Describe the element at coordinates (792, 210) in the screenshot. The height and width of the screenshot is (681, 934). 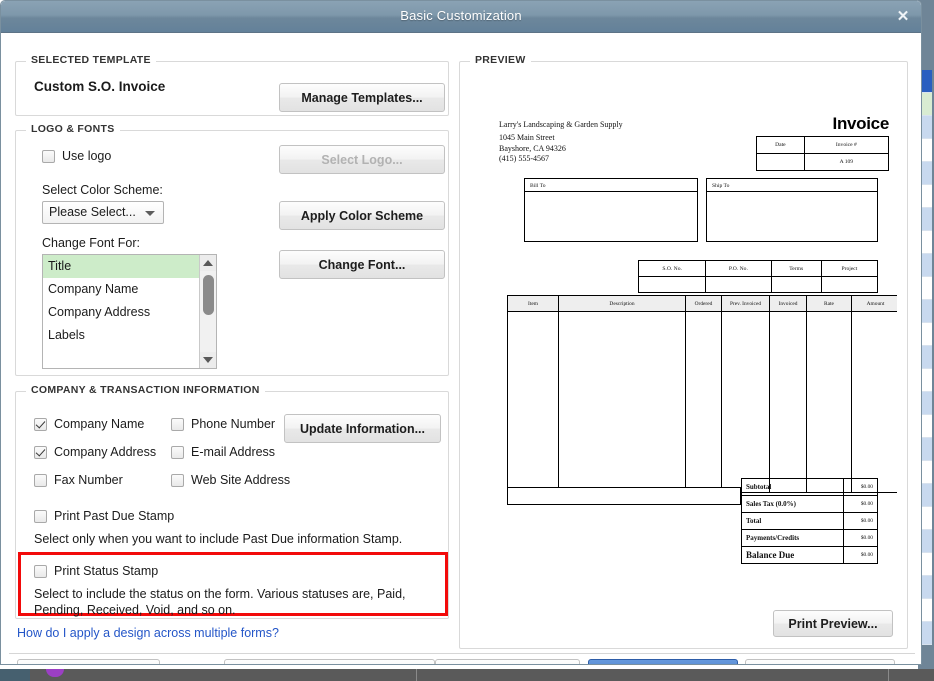
I see `ship-to-box: Ship To` at that location.